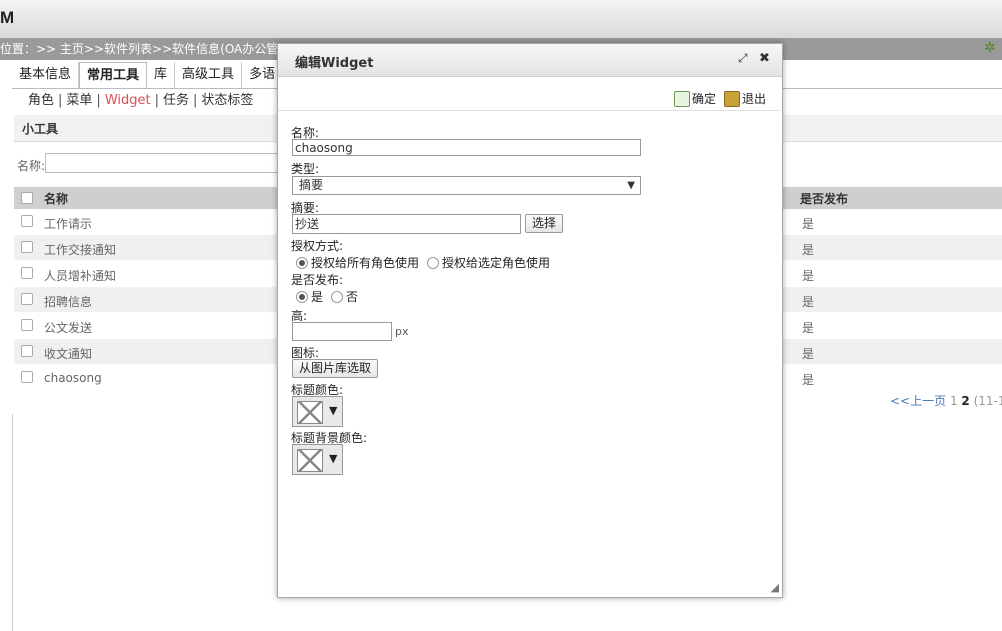  Describe the element at coordinates (466, 185) in the screenshot. I see `type-select: 摘要 ▼` at that location.